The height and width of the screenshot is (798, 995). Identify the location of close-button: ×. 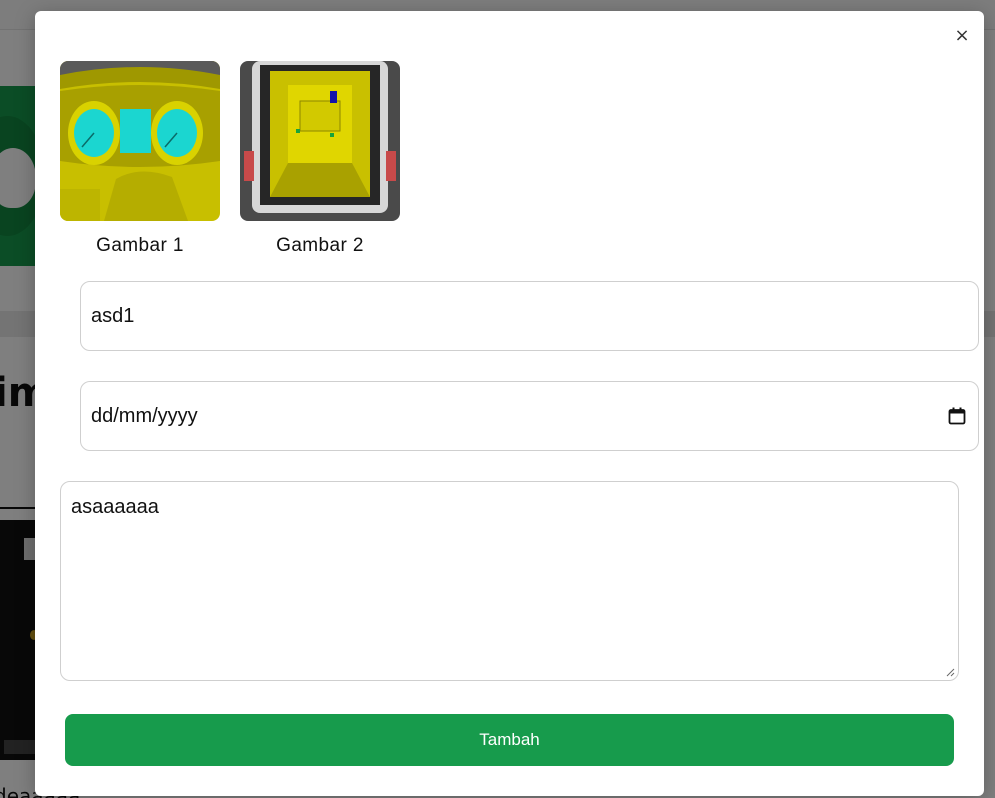
(962, 36).